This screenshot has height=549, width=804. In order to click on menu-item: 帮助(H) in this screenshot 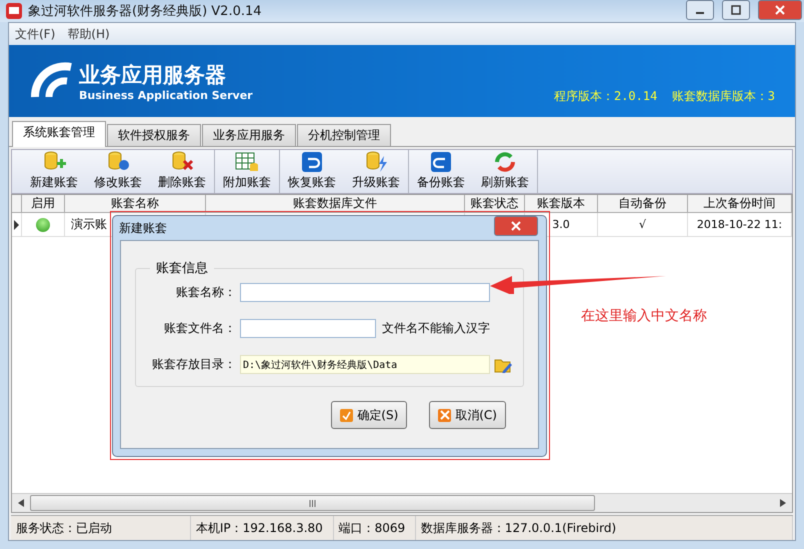, I will do `click(88, 34)`.